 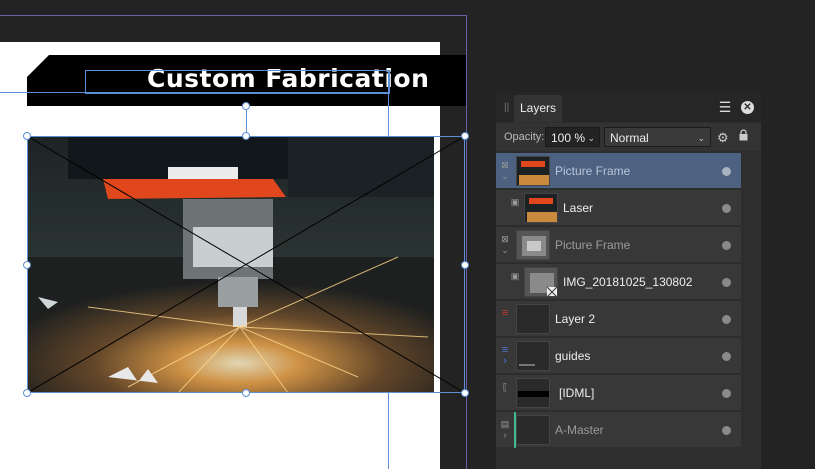 I want to click on layer-row-a-master: ▤ › A-Master, so click(x=618, y=429).